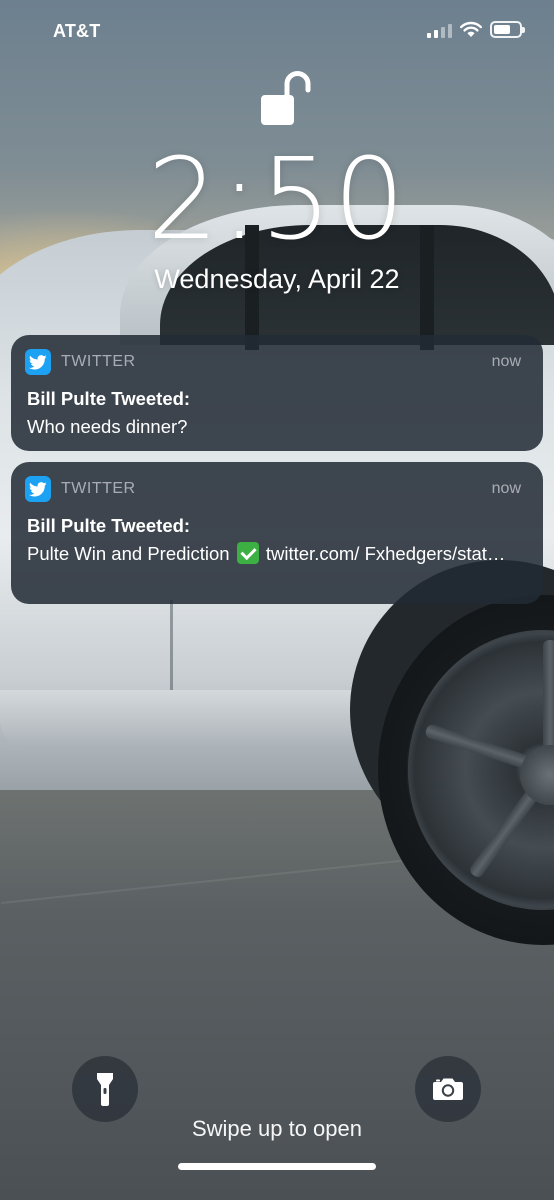 This screenshot has width=554, height=1200. I want to click on camera-icon, so click(448, 1089).